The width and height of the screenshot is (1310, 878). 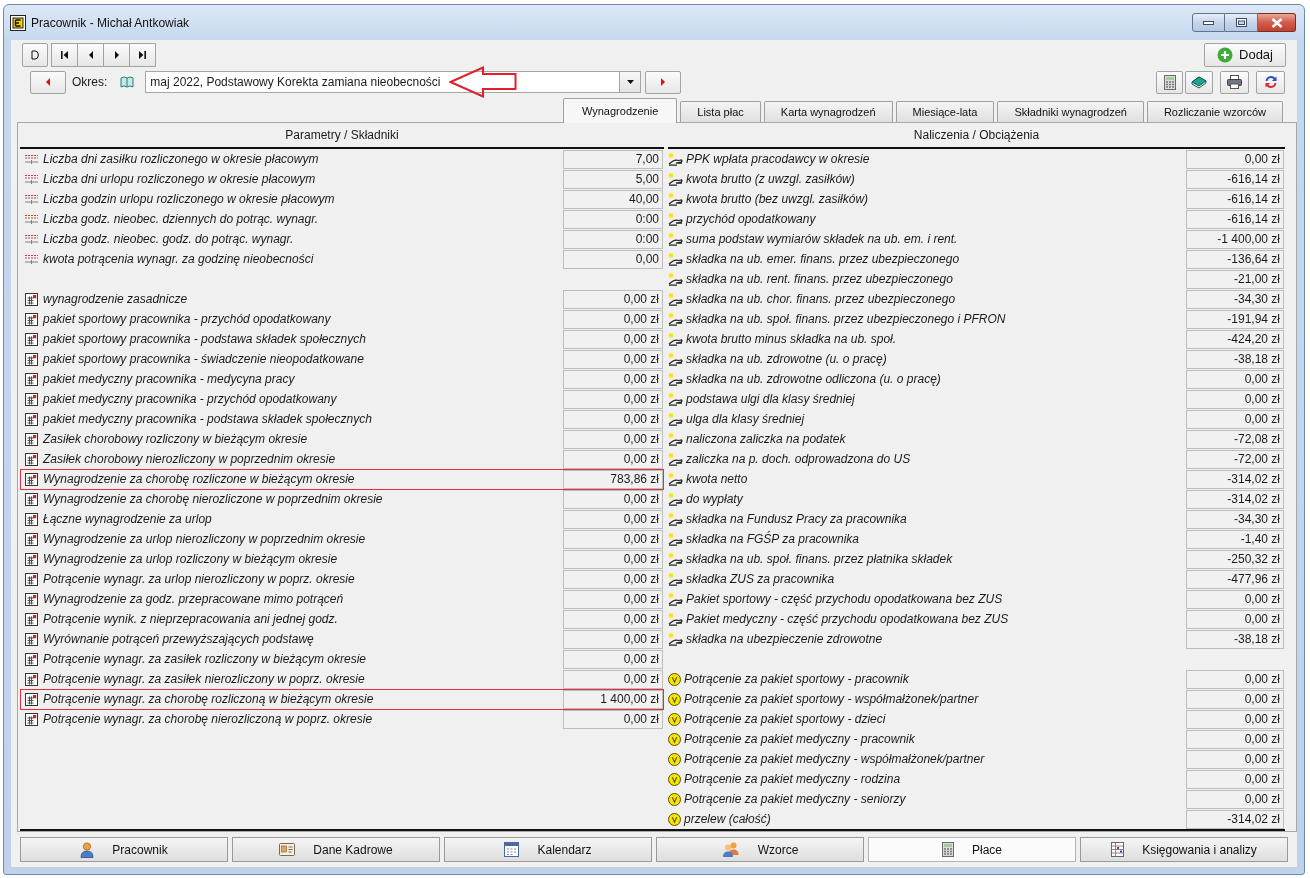 What do you see at coordinates (819, 279) in the screenshot?
I see `row-label: składka na ub. rent. finans. przez ubezpieczonego` at bounding box center [819, 279].